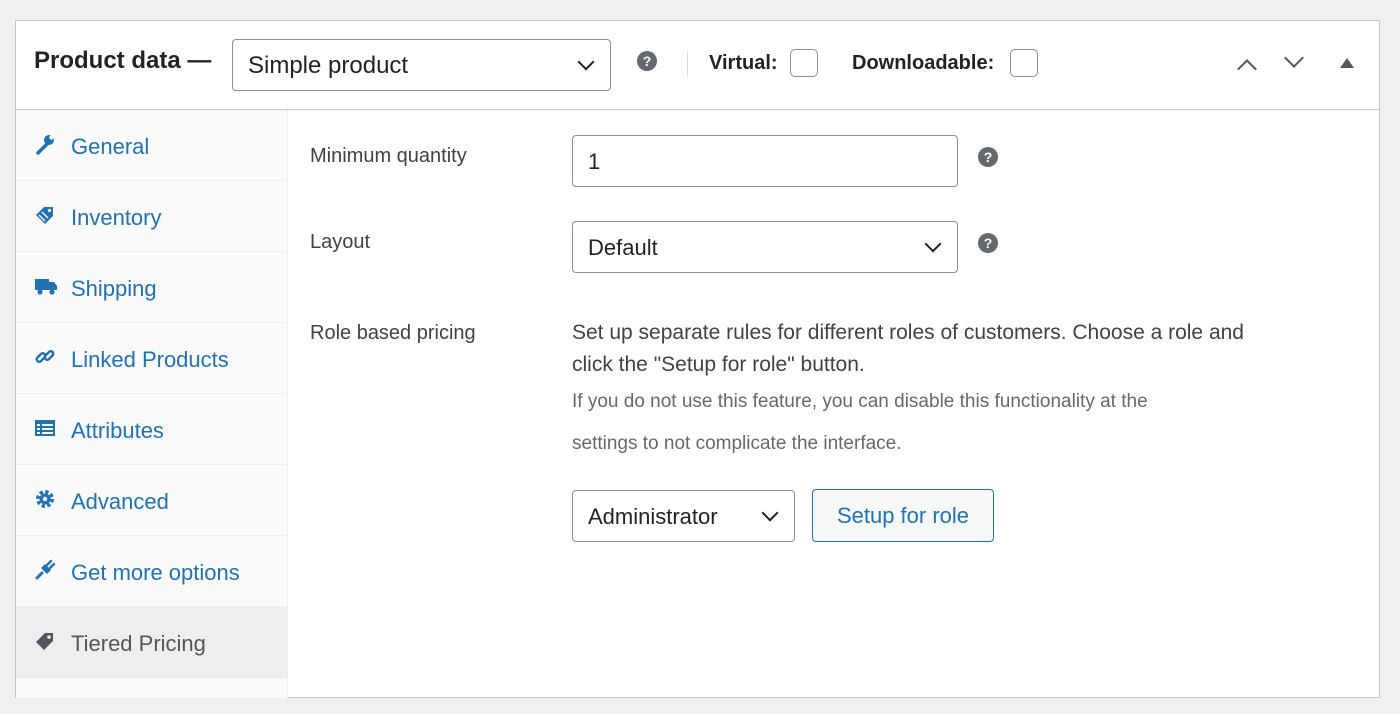 Image resolution: width=1400 pixels, height=714 pixels. Describe the element at coordinates (594, 161) in the screenshot. I see `min-qty-value: 1` at that location.